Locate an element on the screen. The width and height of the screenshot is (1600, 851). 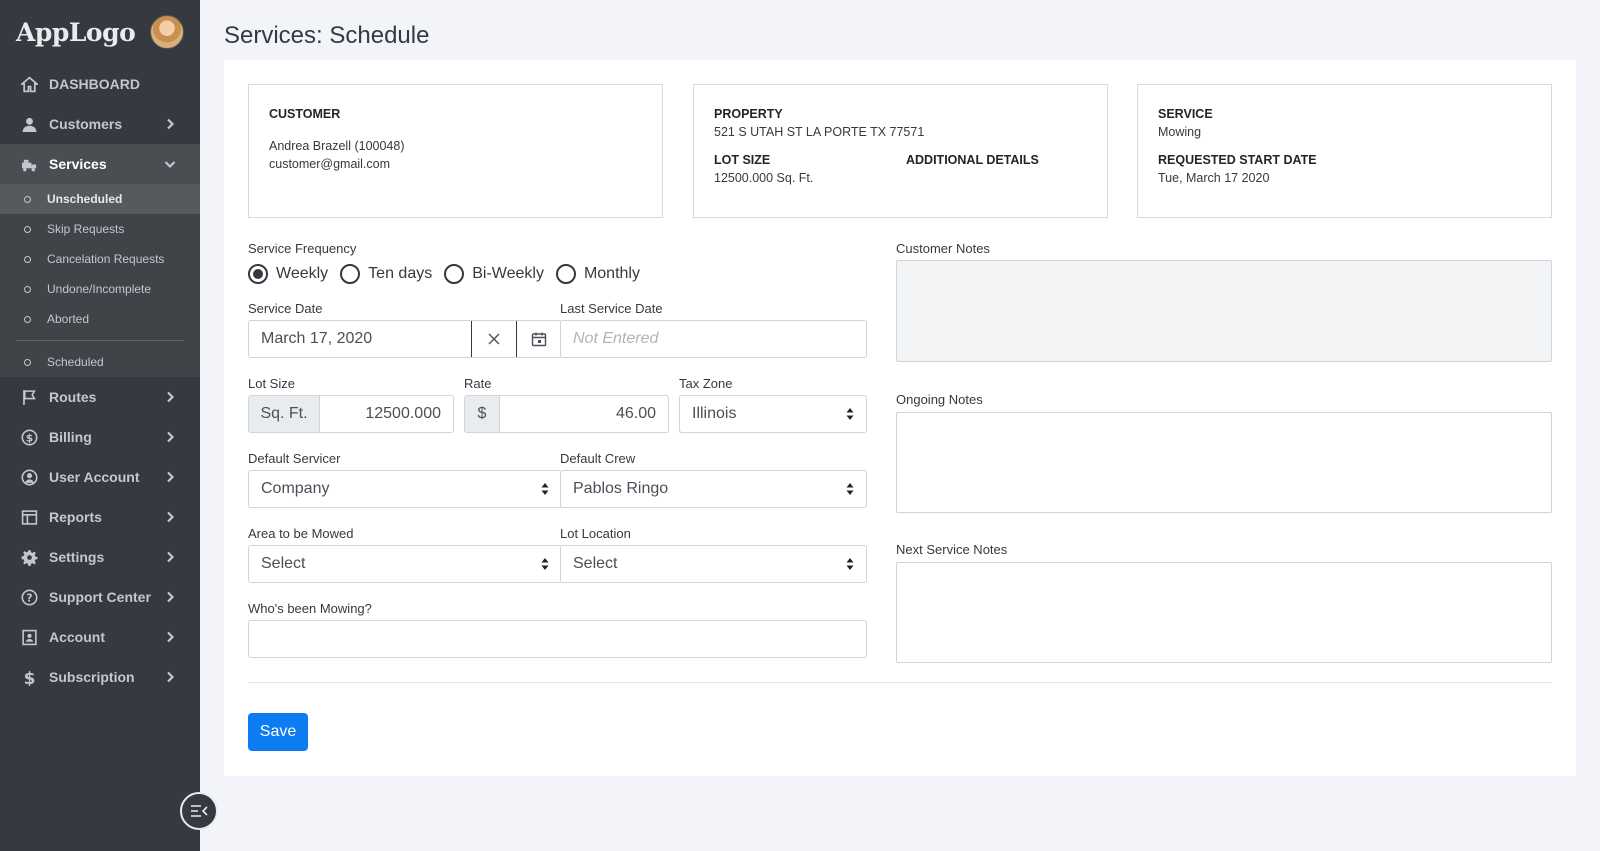
ongoing-notes-textarea is located at coordinates (1224, 462).